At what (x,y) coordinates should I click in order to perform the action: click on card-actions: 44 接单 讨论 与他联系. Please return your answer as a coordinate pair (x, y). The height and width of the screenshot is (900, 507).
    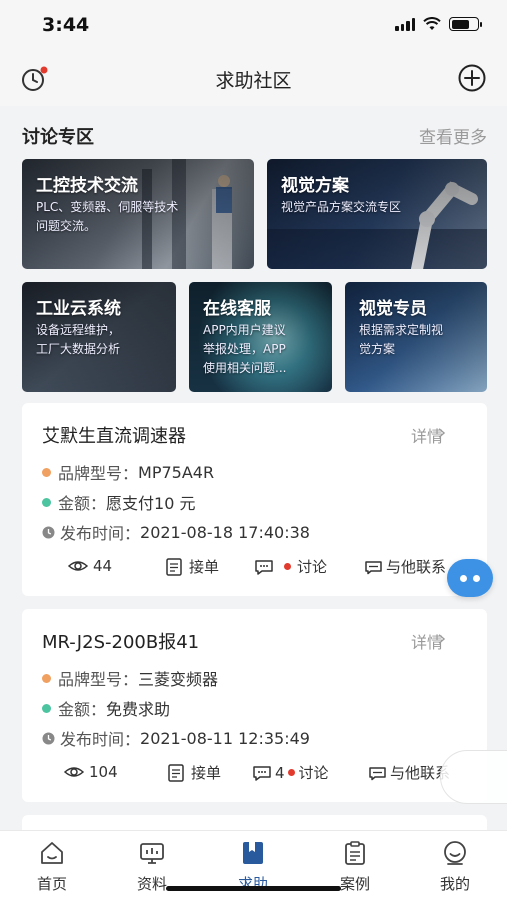
    Looking at the image, I should click on (259, 568).